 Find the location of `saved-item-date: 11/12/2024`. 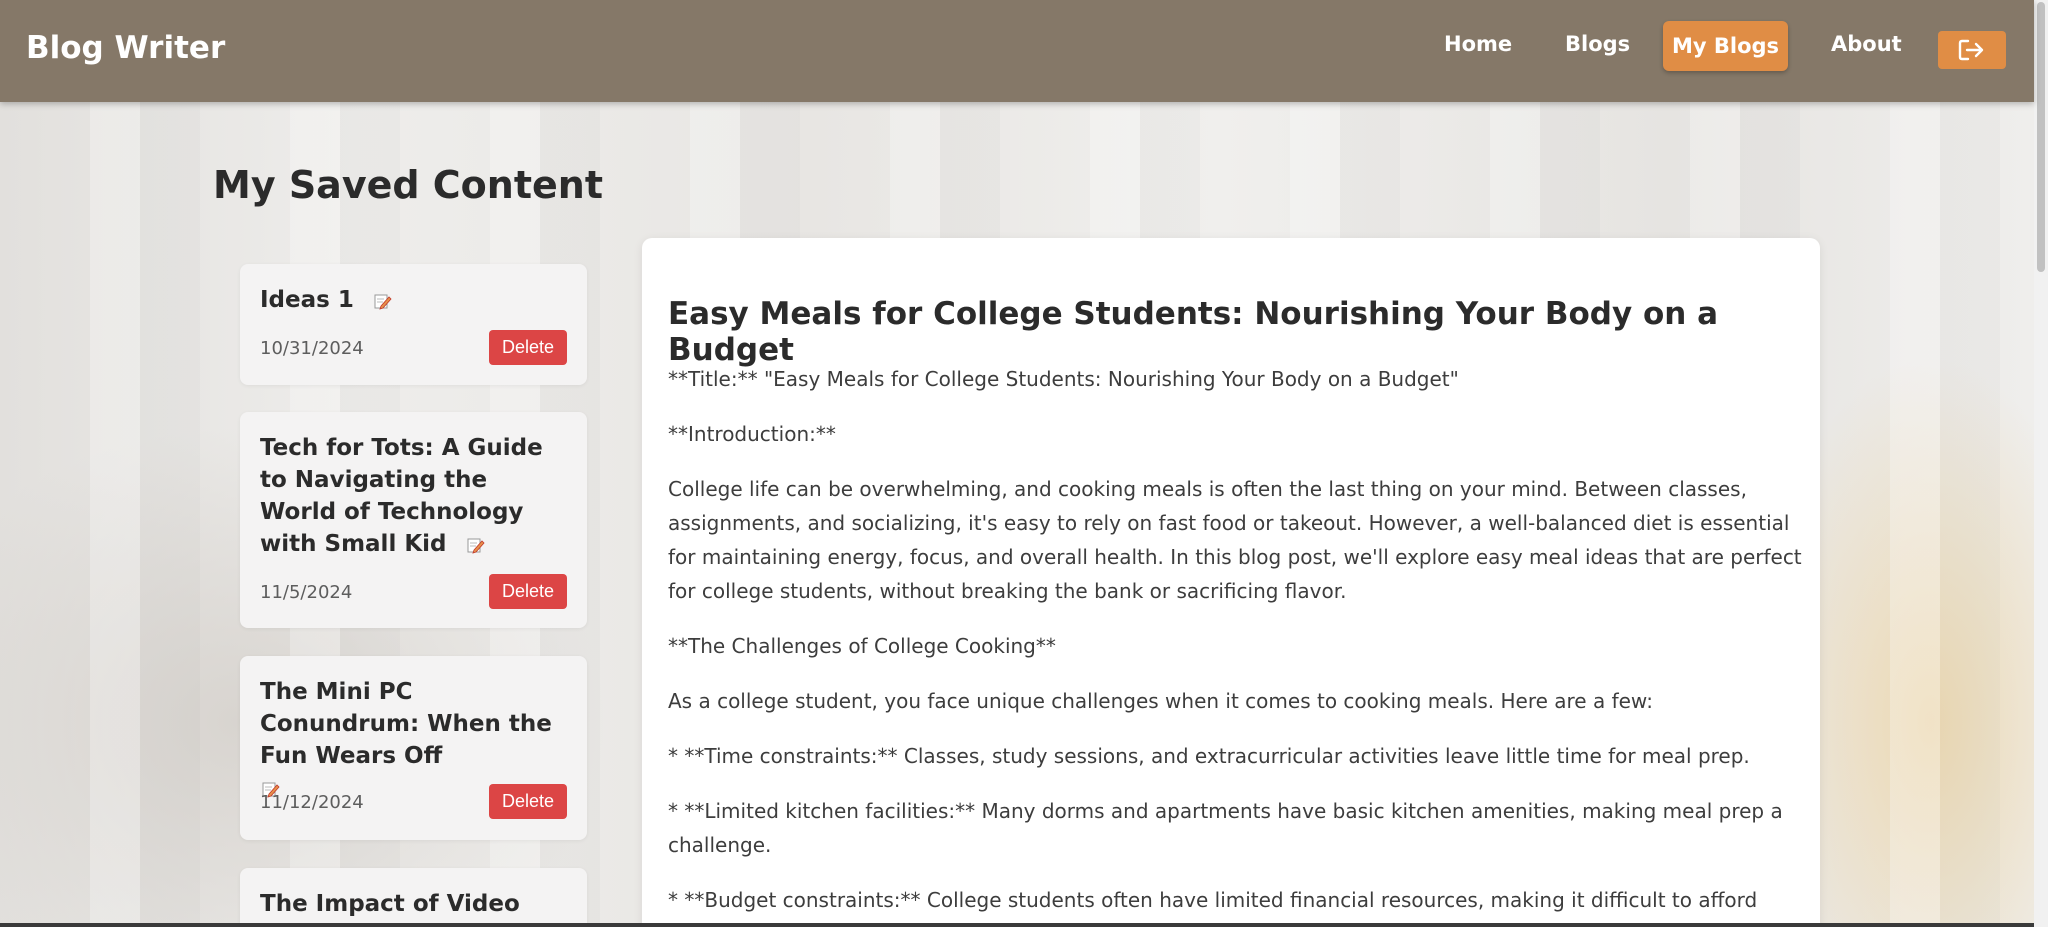

saved-item-date: 11/12/2024 is located at coordinates (312, 802).